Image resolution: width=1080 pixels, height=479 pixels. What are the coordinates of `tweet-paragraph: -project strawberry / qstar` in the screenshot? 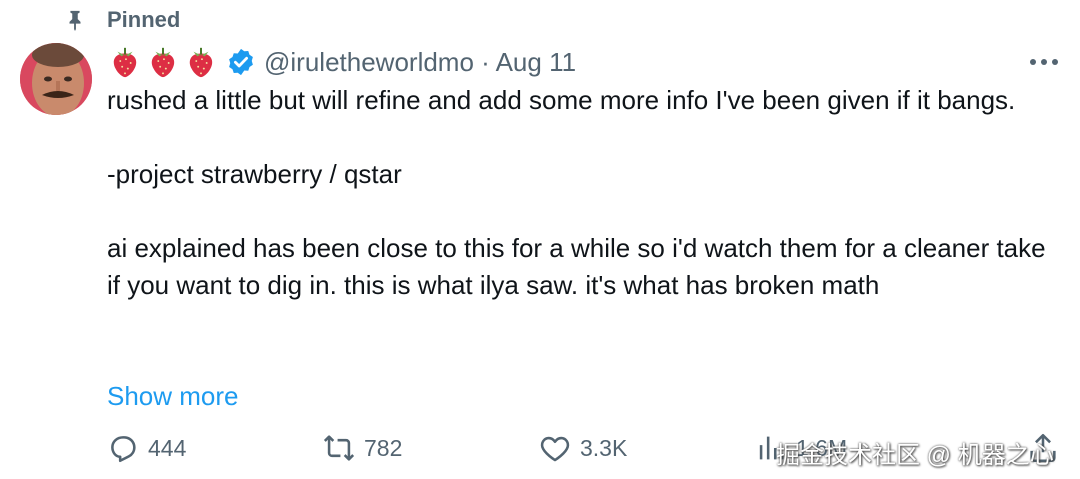 It's located at (254, 174).